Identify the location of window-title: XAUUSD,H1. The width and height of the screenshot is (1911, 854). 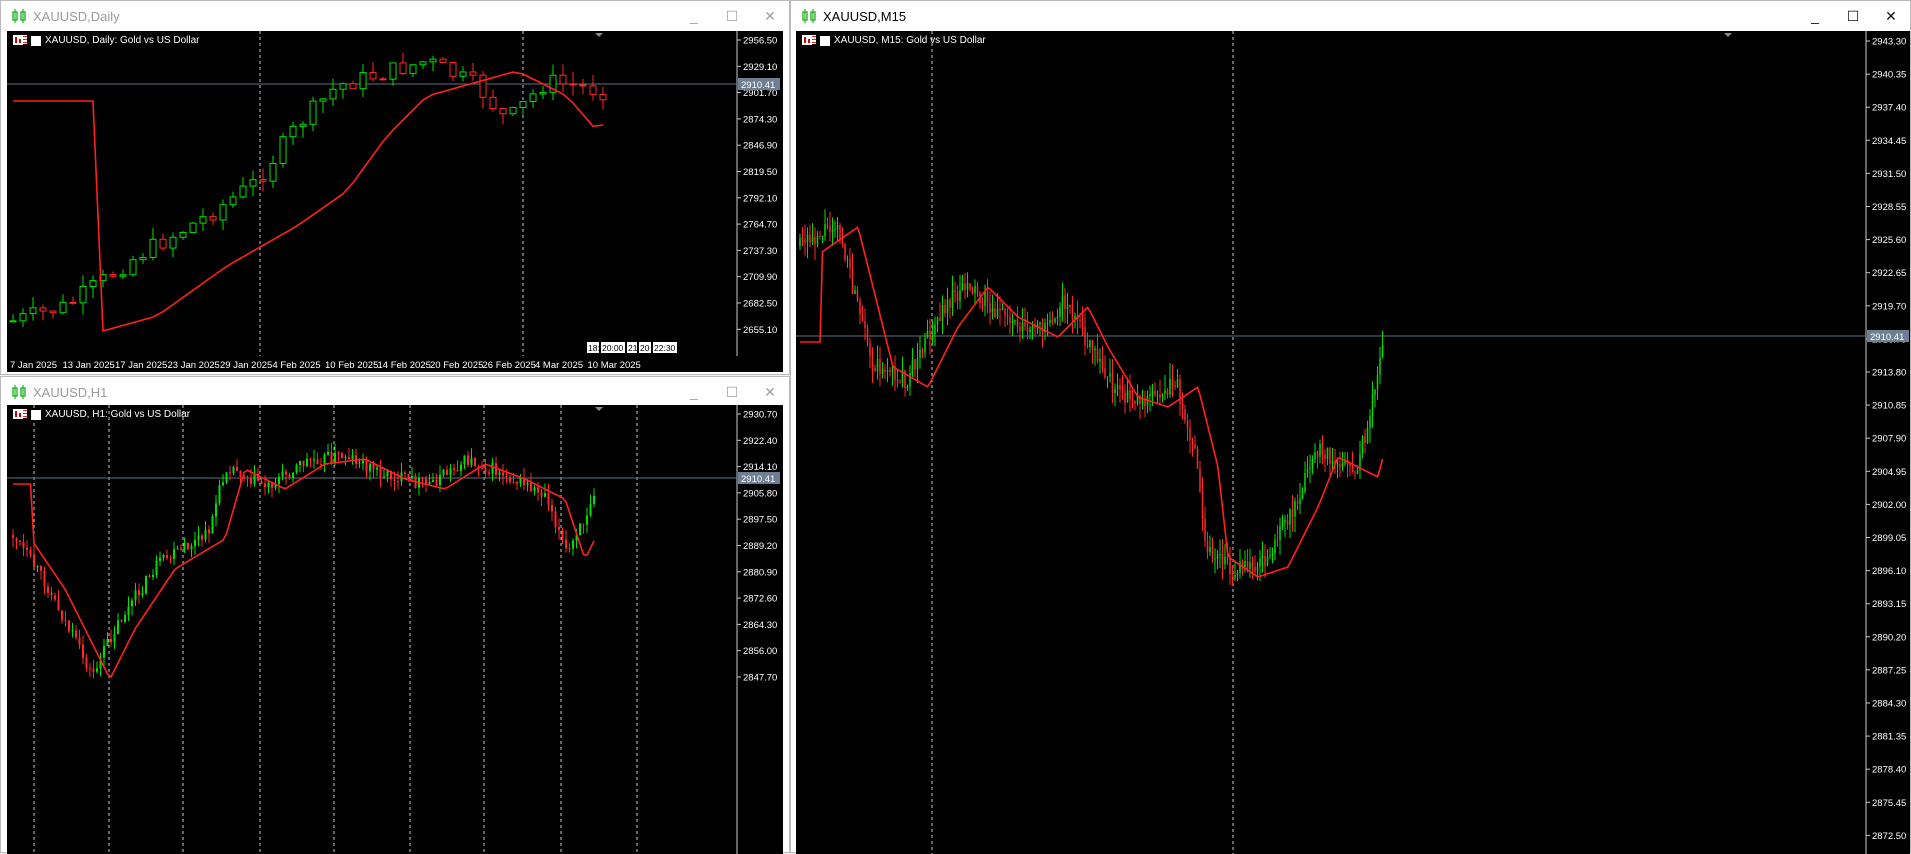
(70, 392).